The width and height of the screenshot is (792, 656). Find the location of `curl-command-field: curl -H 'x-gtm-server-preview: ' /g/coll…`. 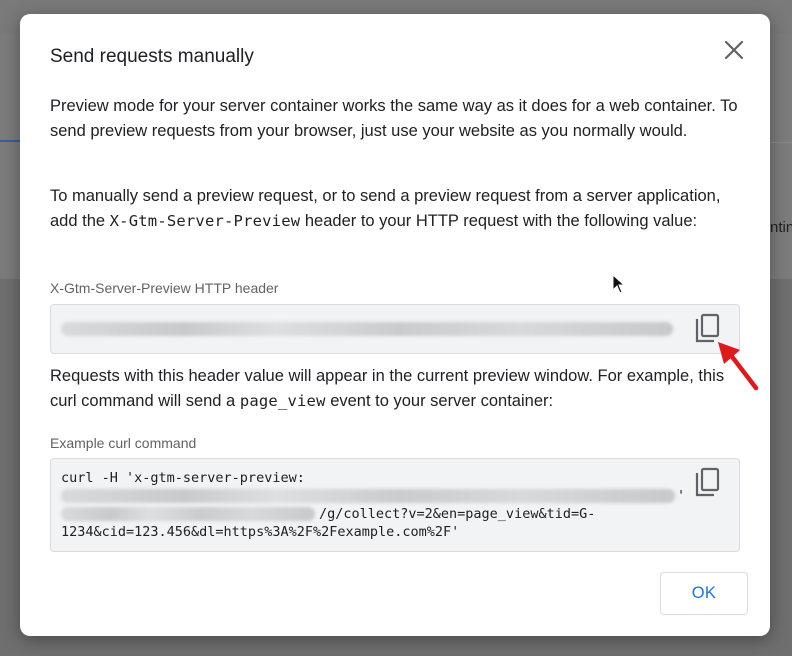

curl-command-field: curl -H 'x-gtm-server-preview: ' /g/coll… is located at coordinates (395, 505).